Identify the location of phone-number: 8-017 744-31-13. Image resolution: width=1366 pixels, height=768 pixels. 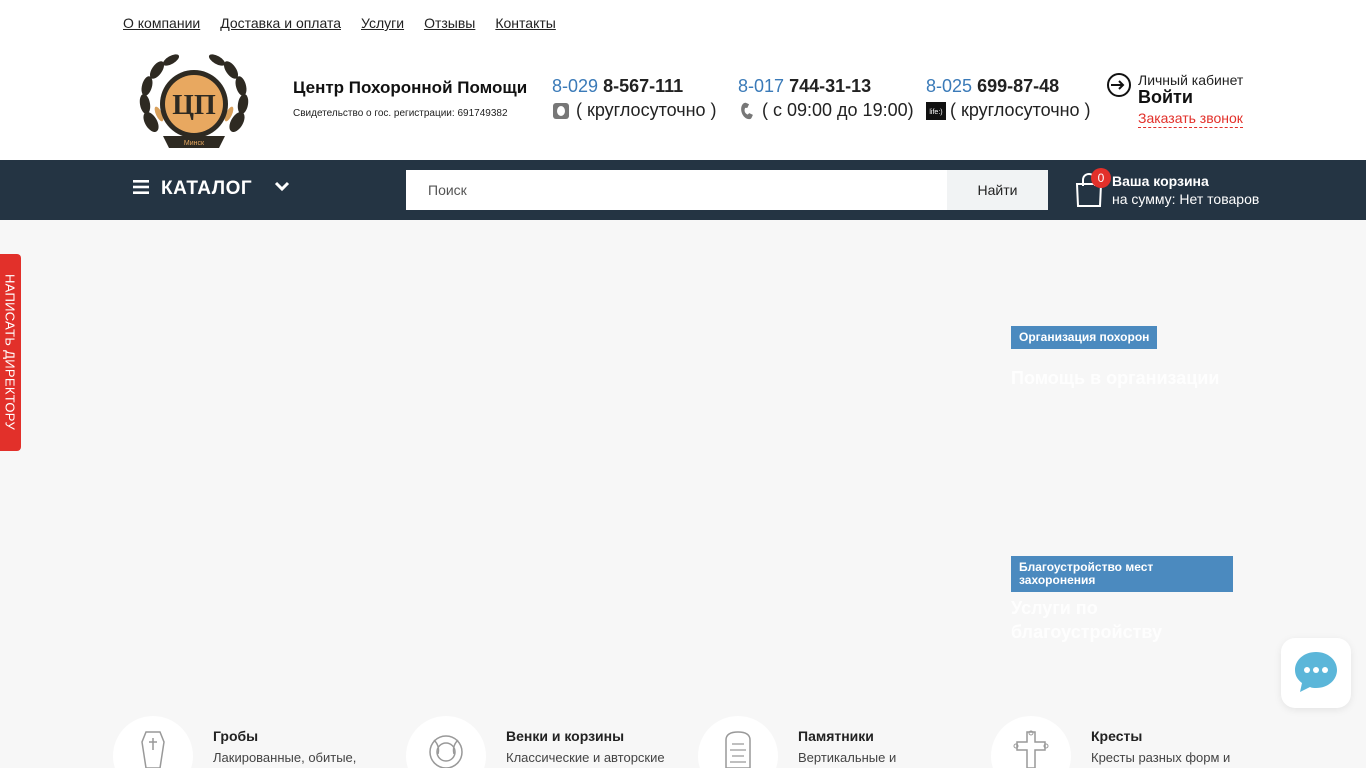
(826, 86).